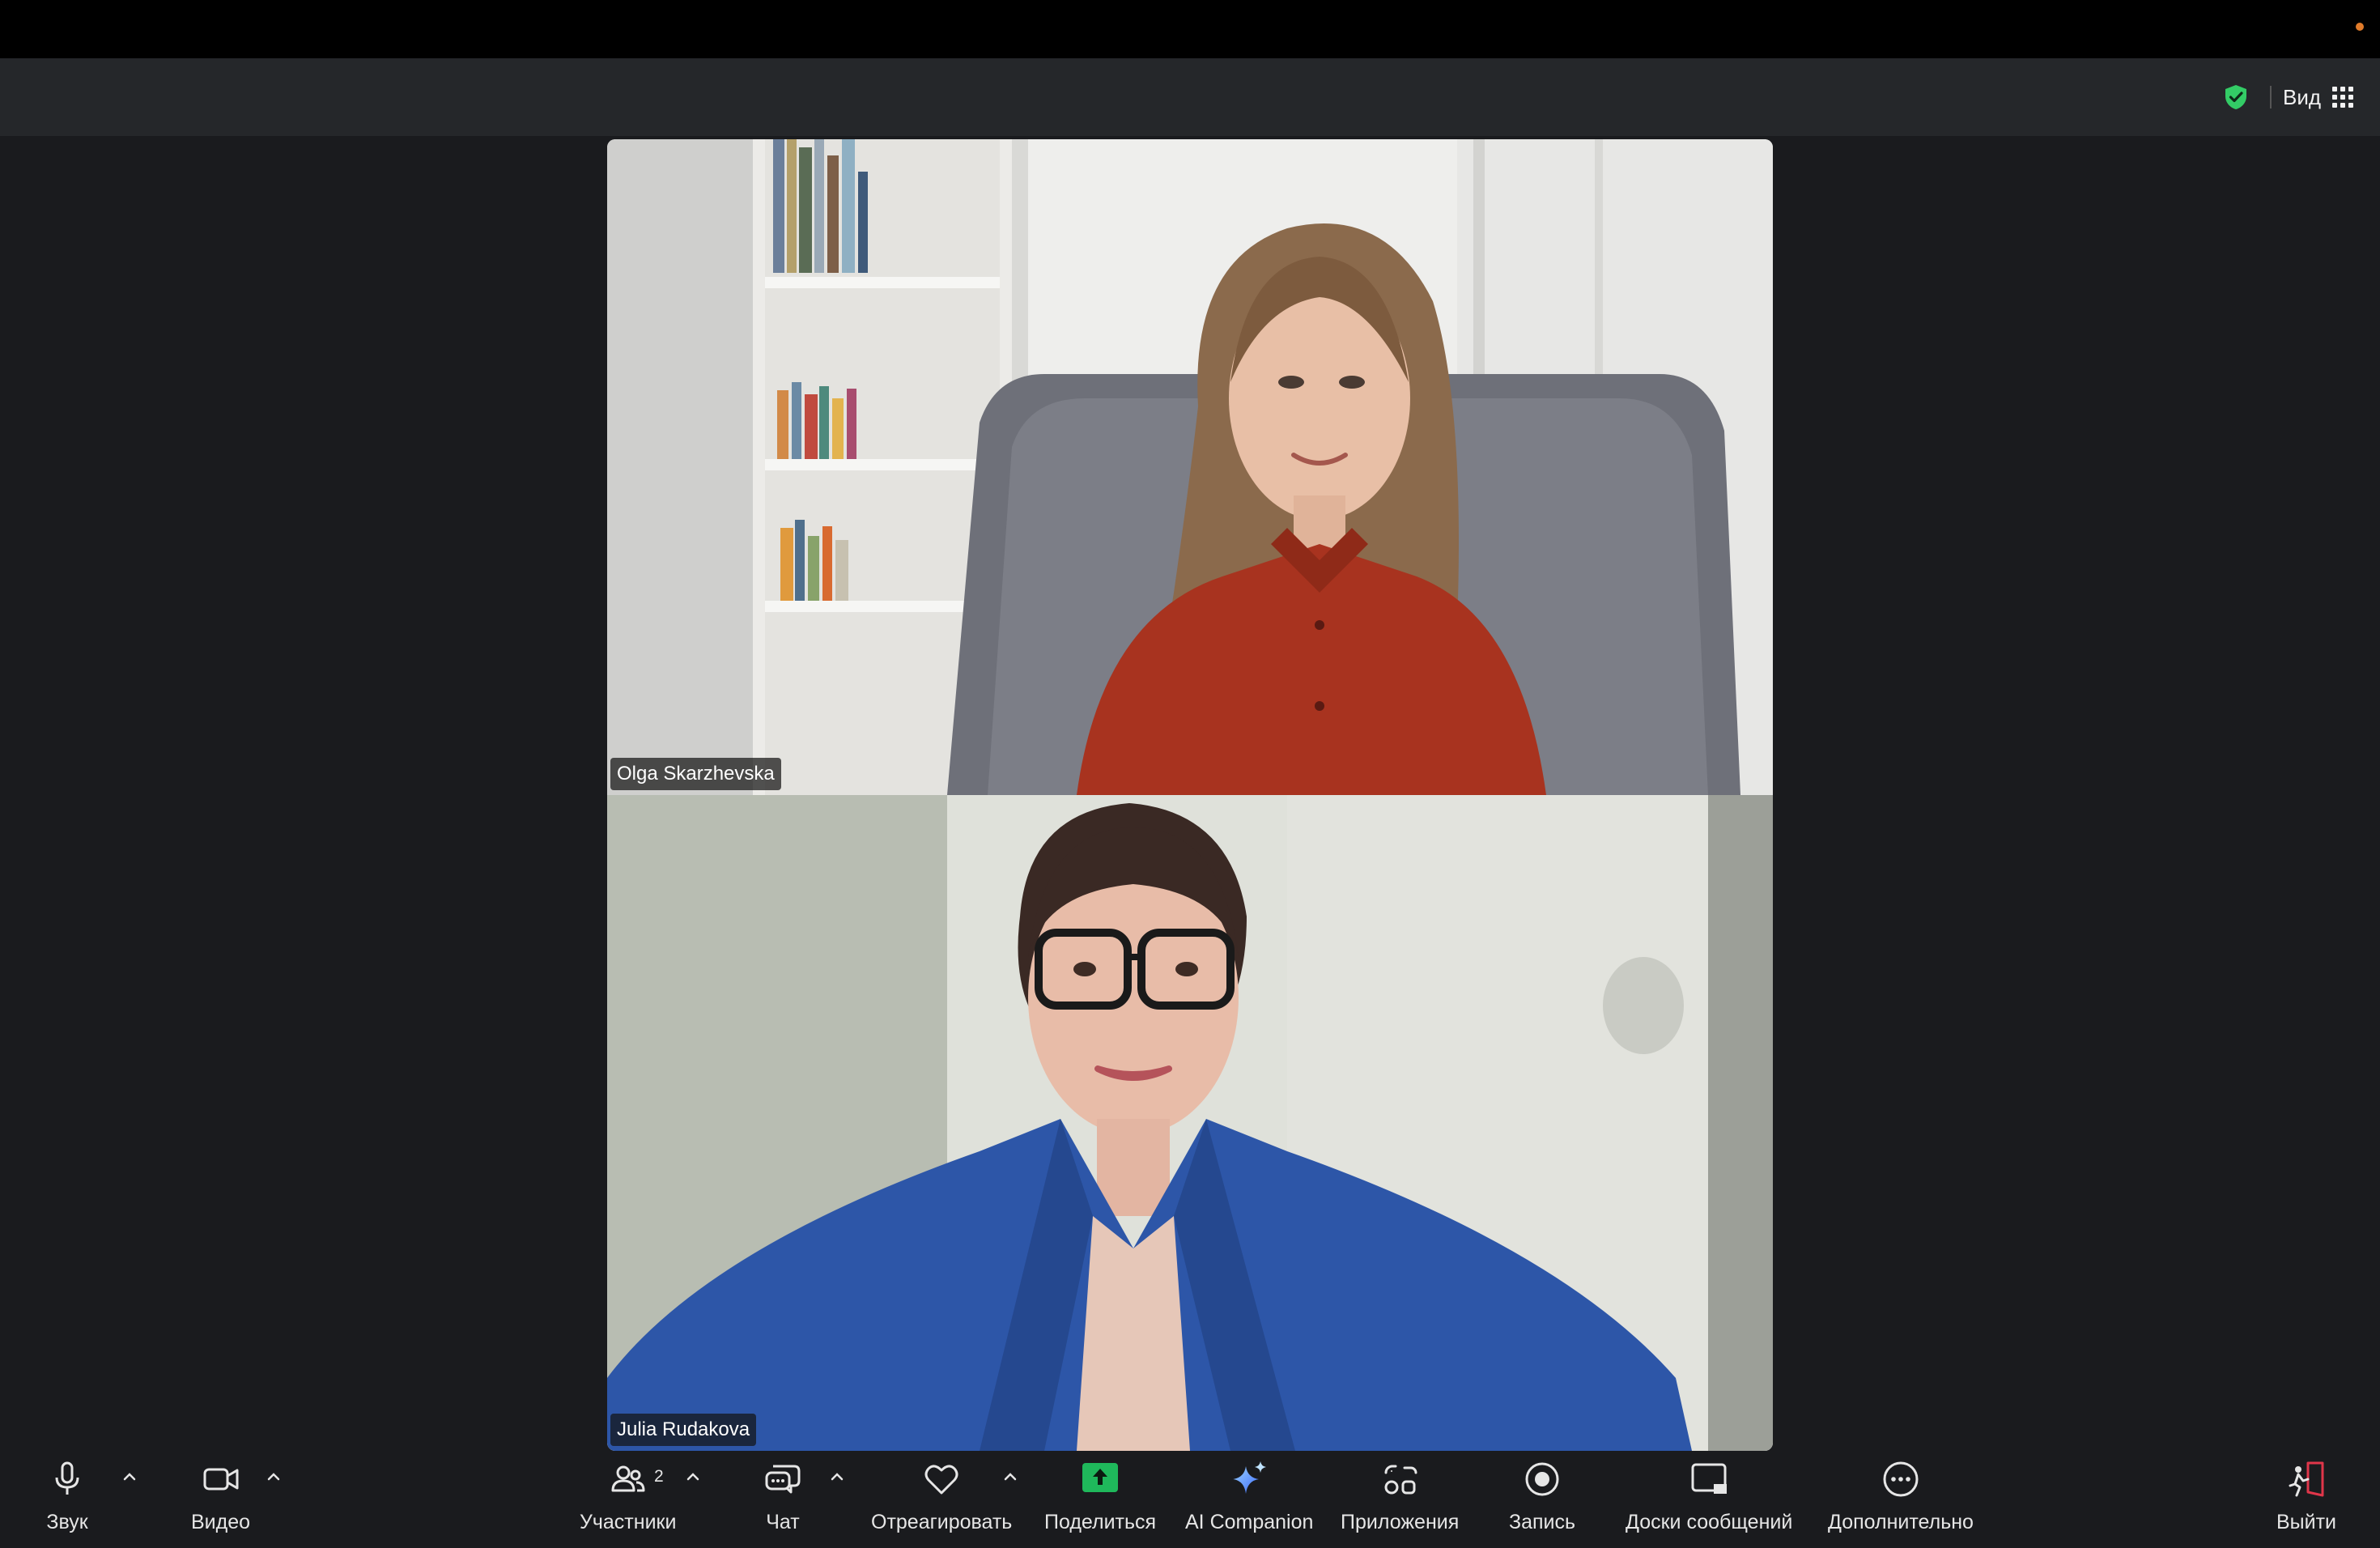 This screenshot has width=2380, height=1548. What do you see at coordinates (1542, 1522) in the screenshot?
I see `record-label: Запись` at bounding box center [1542, 1522].